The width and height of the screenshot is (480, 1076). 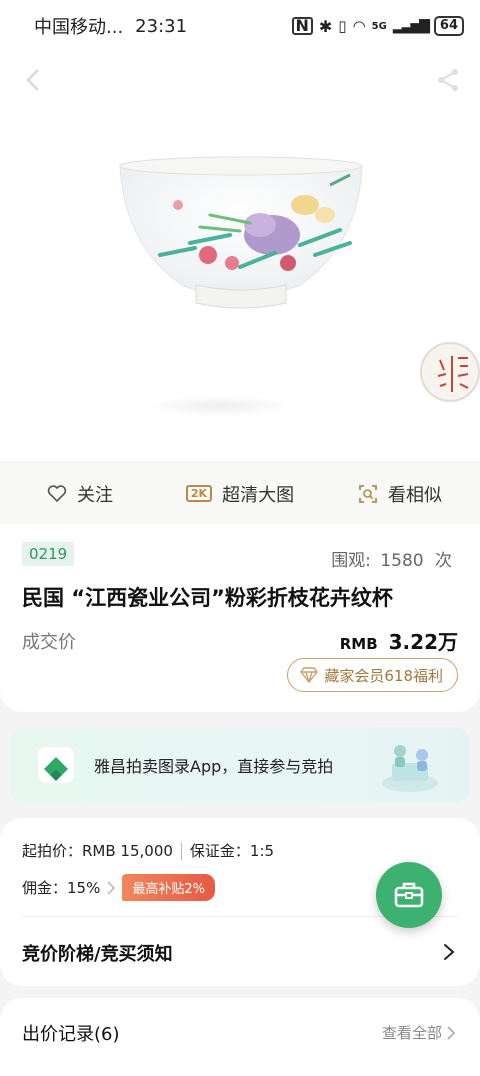 I want to click on porcelain-cup-image, so click(x=241, y=232).